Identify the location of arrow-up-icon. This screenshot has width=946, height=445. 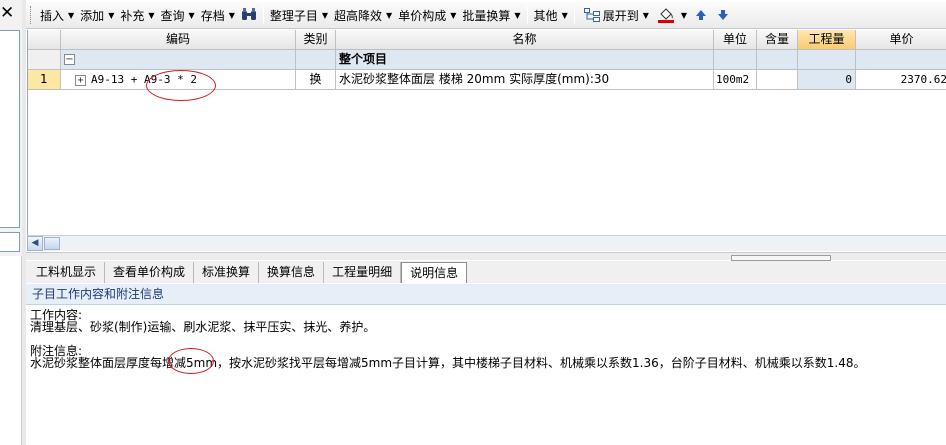
(701, 15).